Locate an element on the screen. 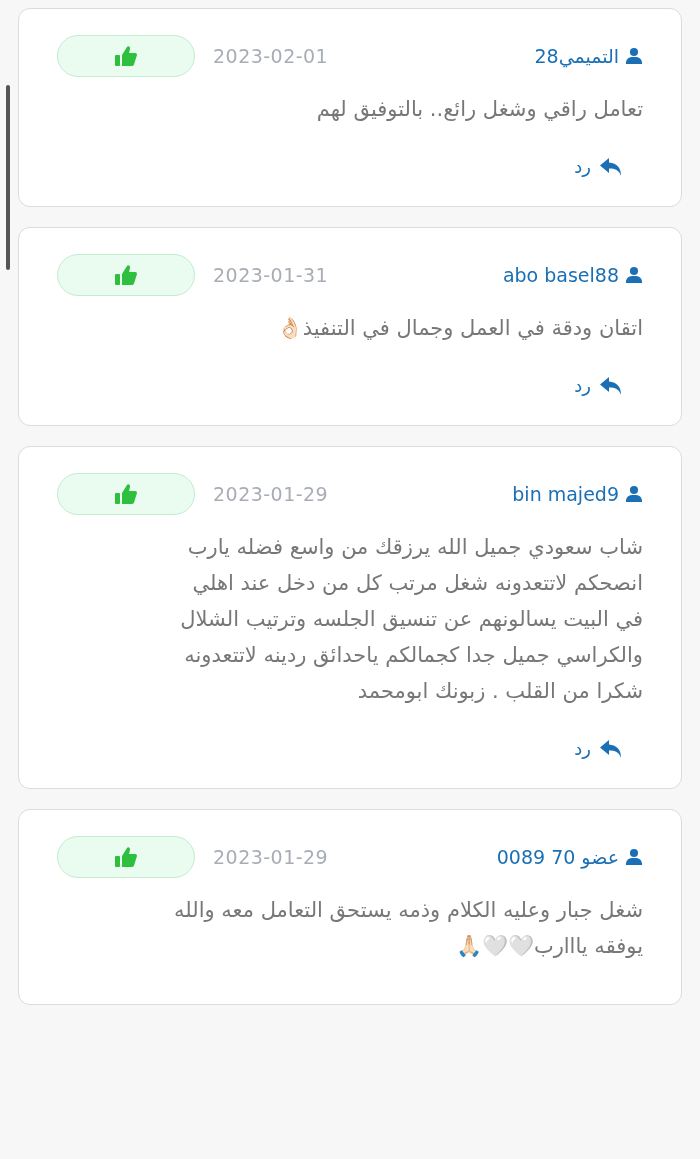 The height and width of the screenshot is (1159, 700). review-text: اتقان ودقة في العمل وجمال في التنفيذ👌🏻 is located at coordinates (459, 328).